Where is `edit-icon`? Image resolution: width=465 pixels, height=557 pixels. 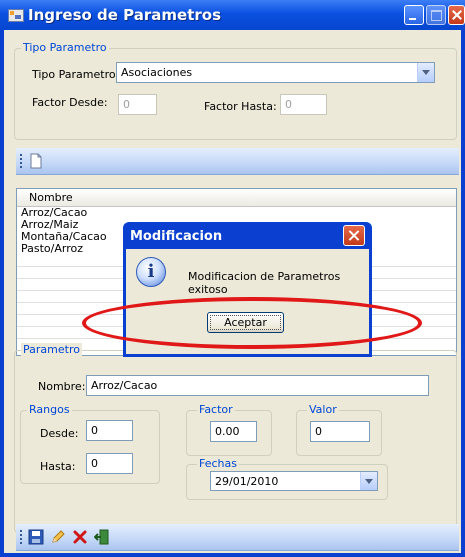
edit-icon is located at coordinates (58, 537).